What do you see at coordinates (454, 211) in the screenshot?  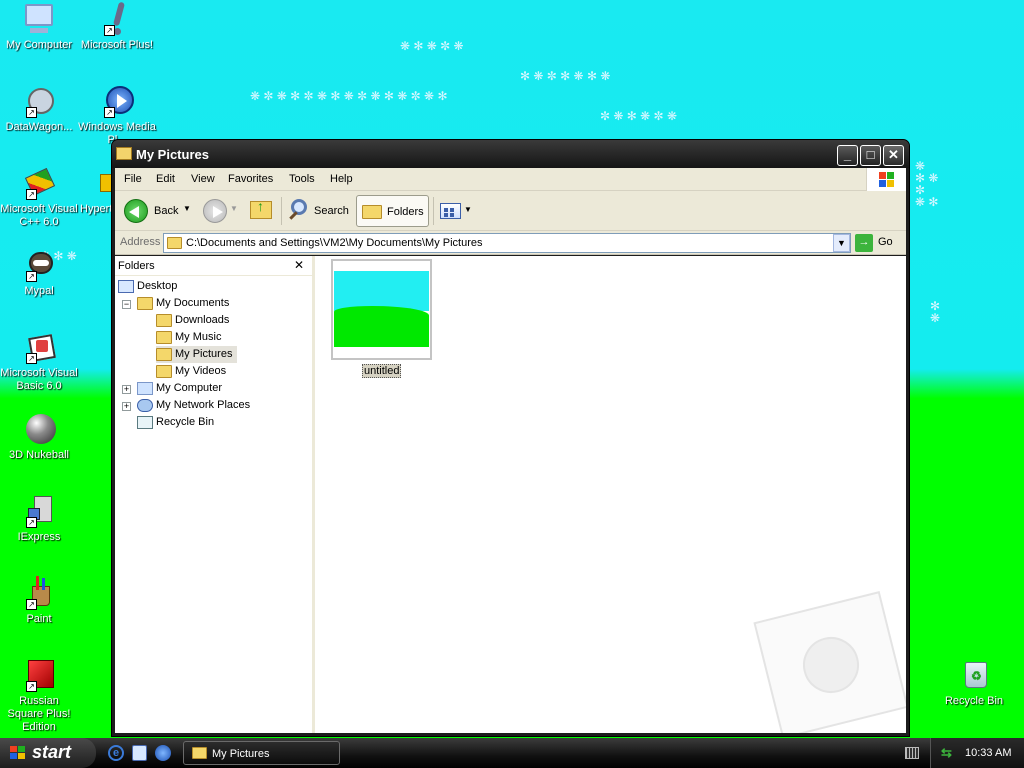 I see `views-button: ▼` at bounding box center [454, 211].